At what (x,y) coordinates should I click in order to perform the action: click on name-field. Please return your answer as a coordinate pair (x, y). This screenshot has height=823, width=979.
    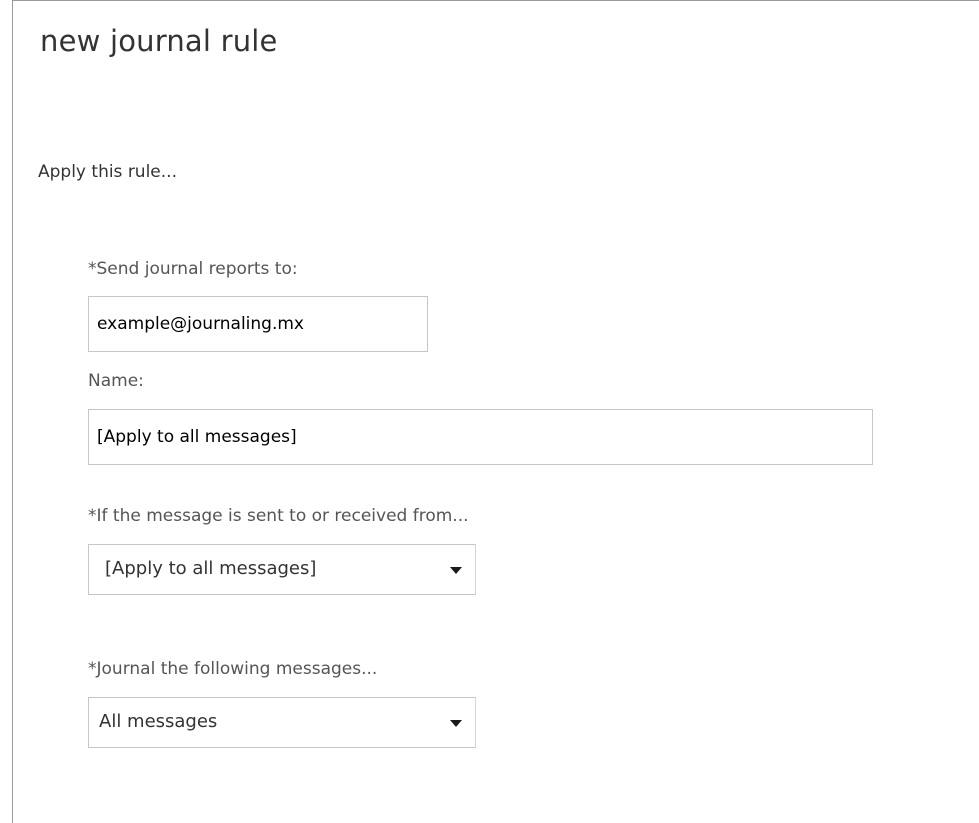
    Looking at the image, I should click on (480, 437).